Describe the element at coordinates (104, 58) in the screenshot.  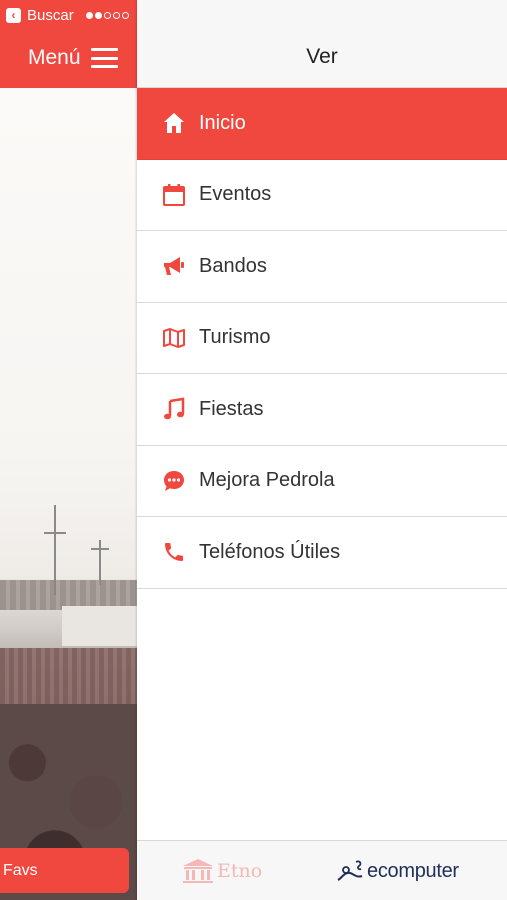
I see `hamburger-icon` at that location.